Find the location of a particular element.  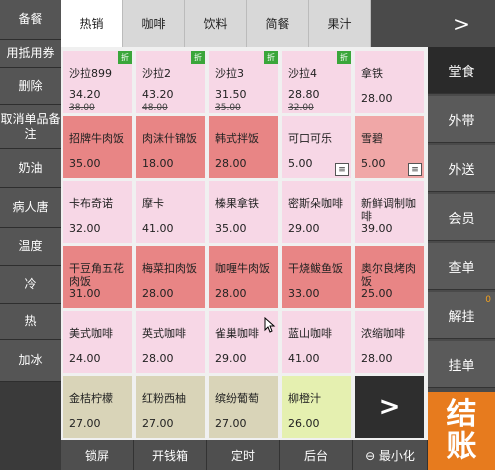

item-name: 新鲜调制咖啡 is located at coordinates (388, 210).